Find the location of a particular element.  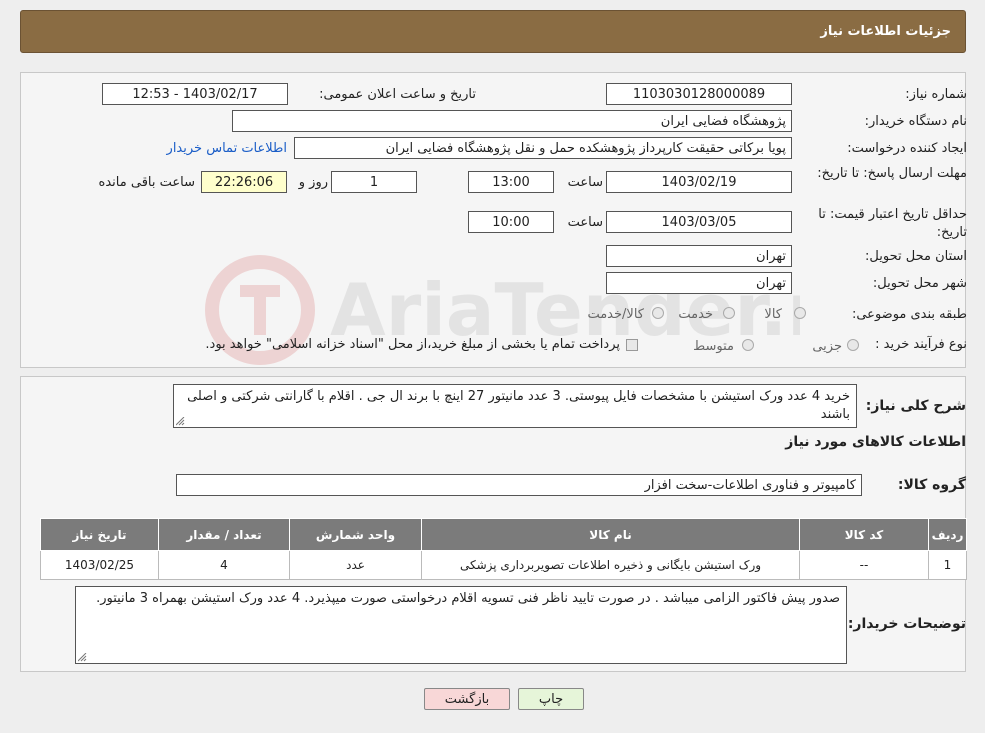

description-label: شرح کلی نیاز: is located at coordinates (915, 406).